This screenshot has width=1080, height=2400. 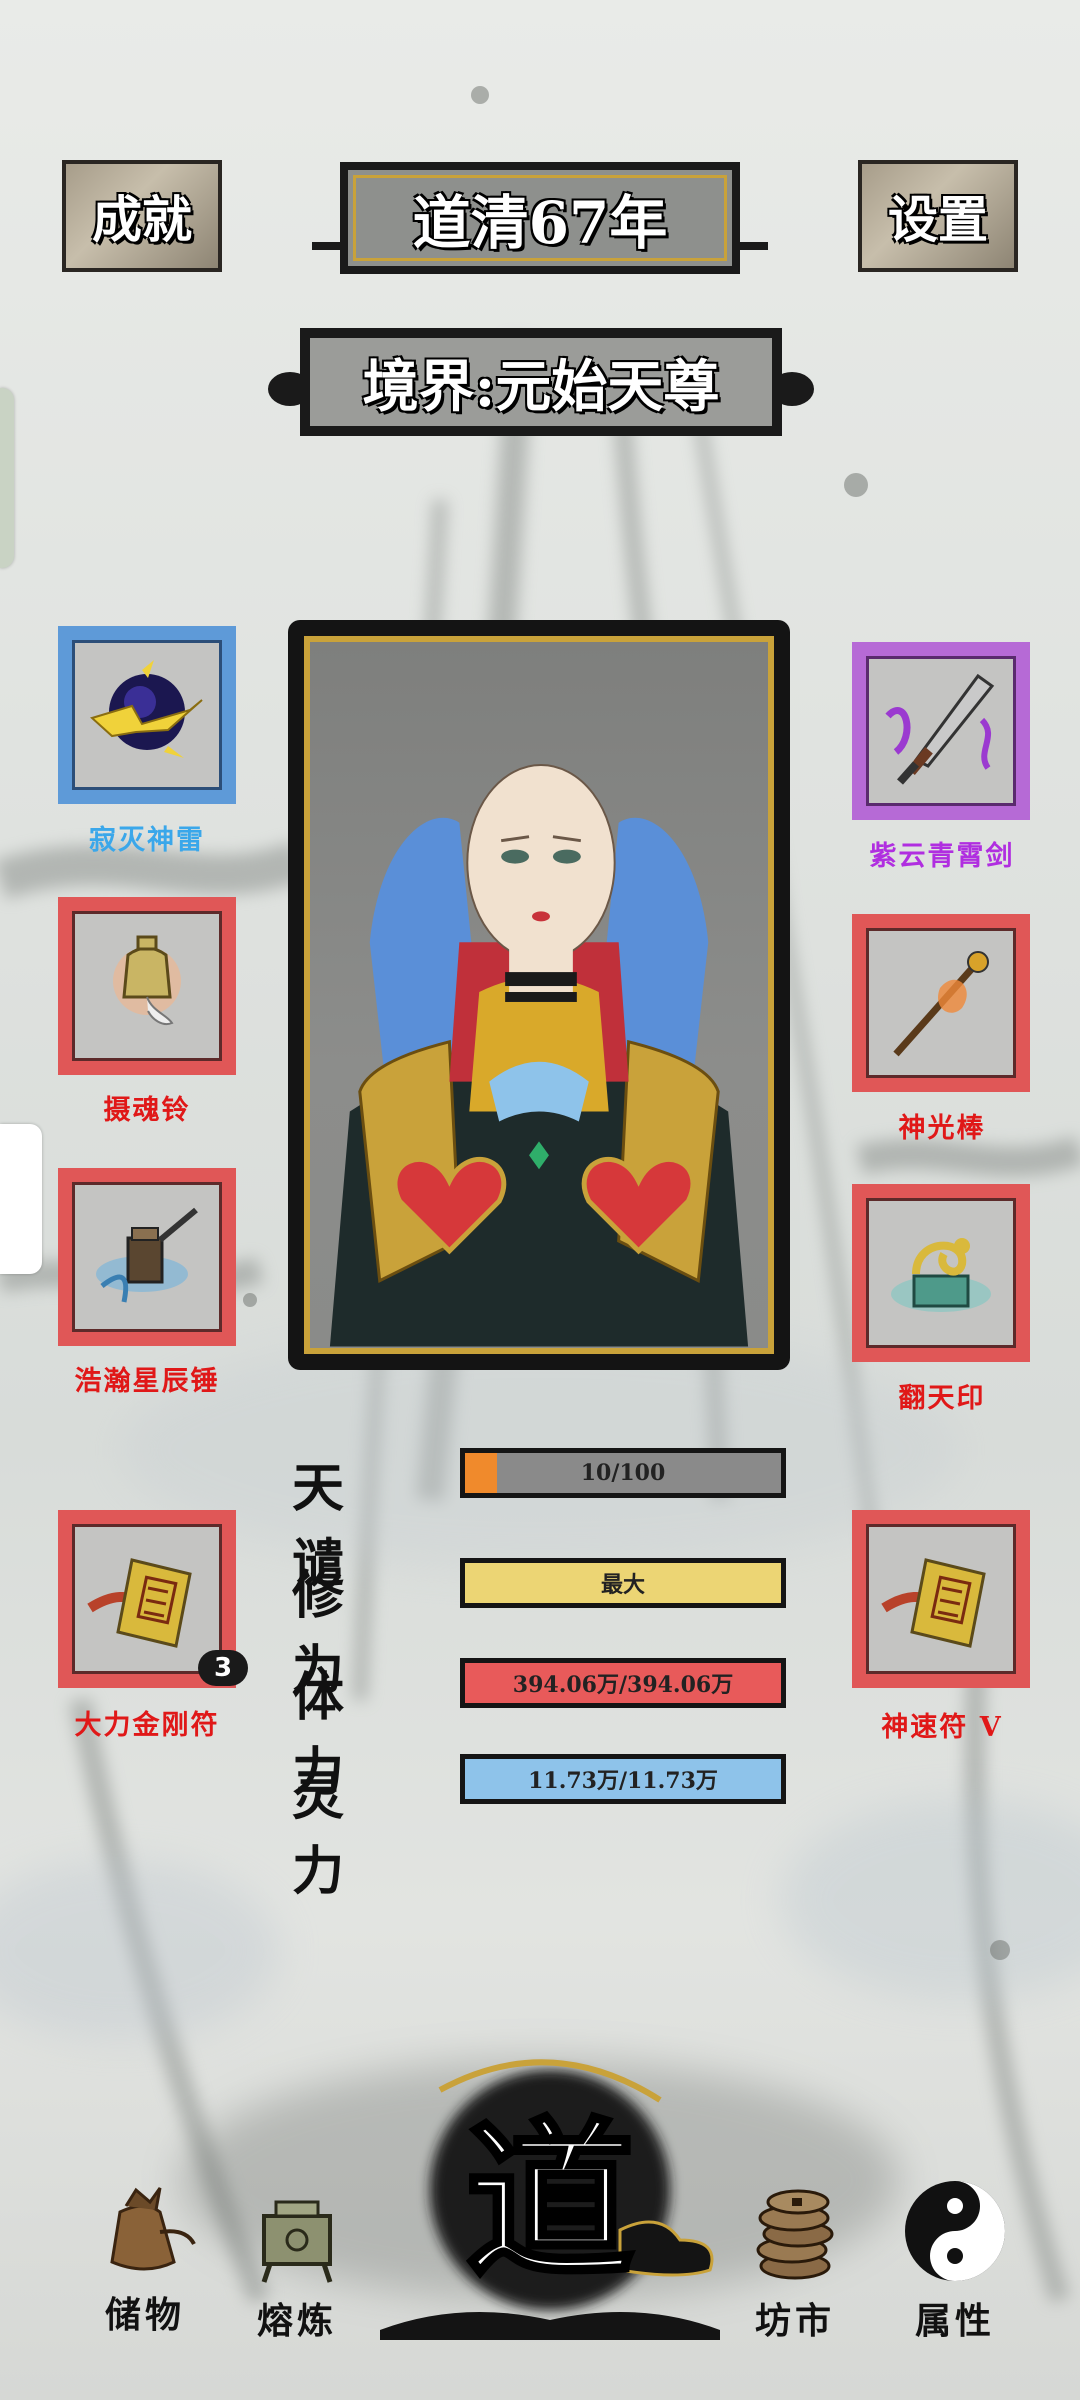 I want to click on nav-attributes-label: 属性, so click(x=954, y=2321).